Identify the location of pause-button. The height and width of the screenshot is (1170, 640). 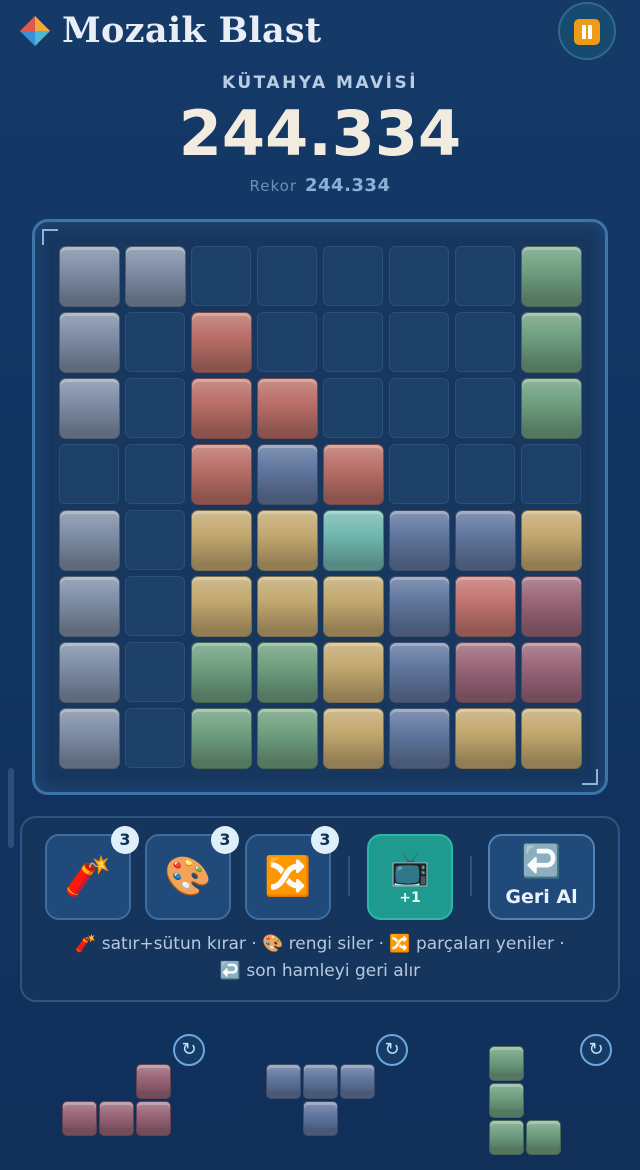
(587, 31).